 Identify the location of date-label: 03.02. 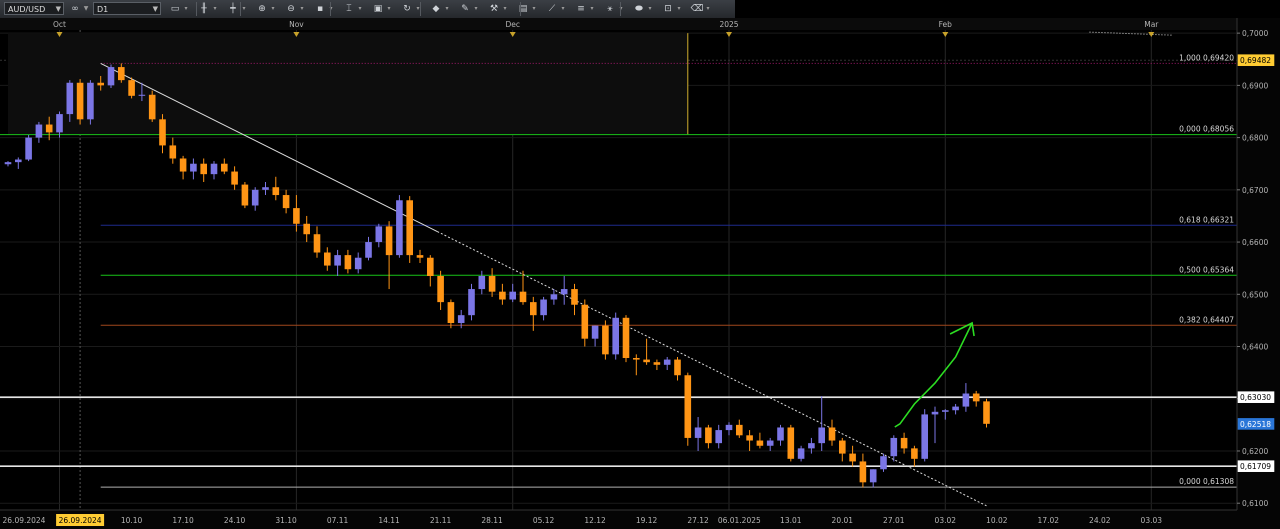
(946, 520).